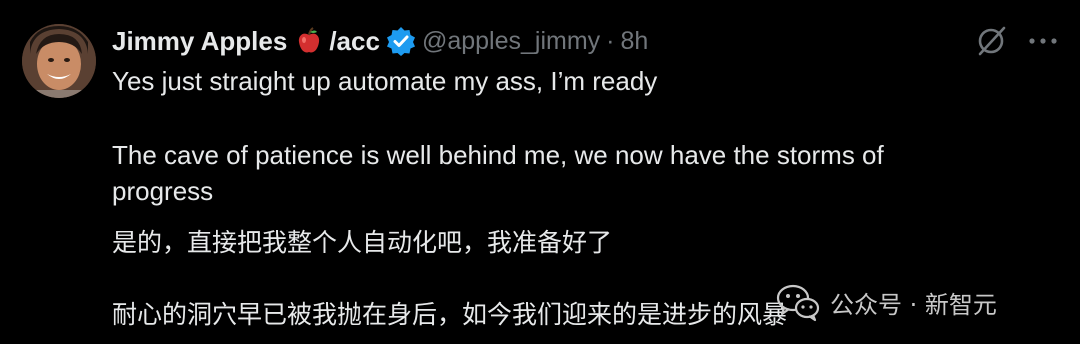  What do you see at coordinates (199, 41) in the screenshot?
I see `author-name: Jimmy Apples` at bounding box center [199, 41].